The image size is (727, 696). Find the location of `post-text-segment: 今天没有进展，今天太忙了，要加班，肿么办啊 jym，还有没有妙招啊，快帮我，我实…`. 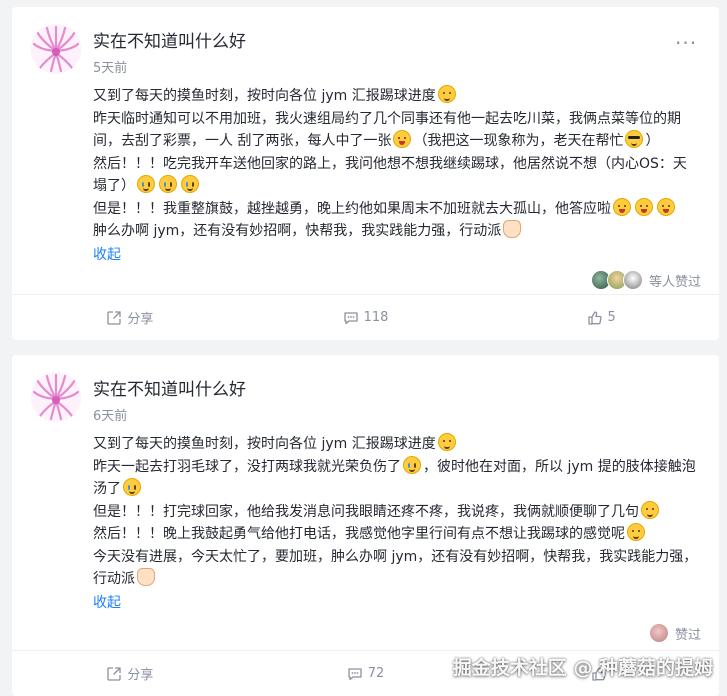

post-text-segment: 今天没有进展，今天太忙了，要加班，肿么办啊 jym，还有没有妙招啊，快帮我，我实… is located at coordinates (395, 568).